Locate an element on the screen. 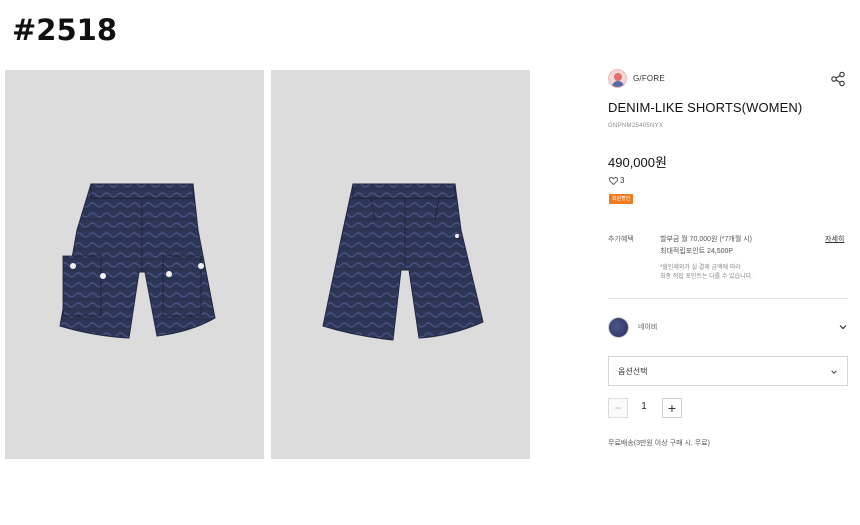 This screenshot has height=525, width=860. quantity-decrease-button: − is located at coordinates (618, 408).